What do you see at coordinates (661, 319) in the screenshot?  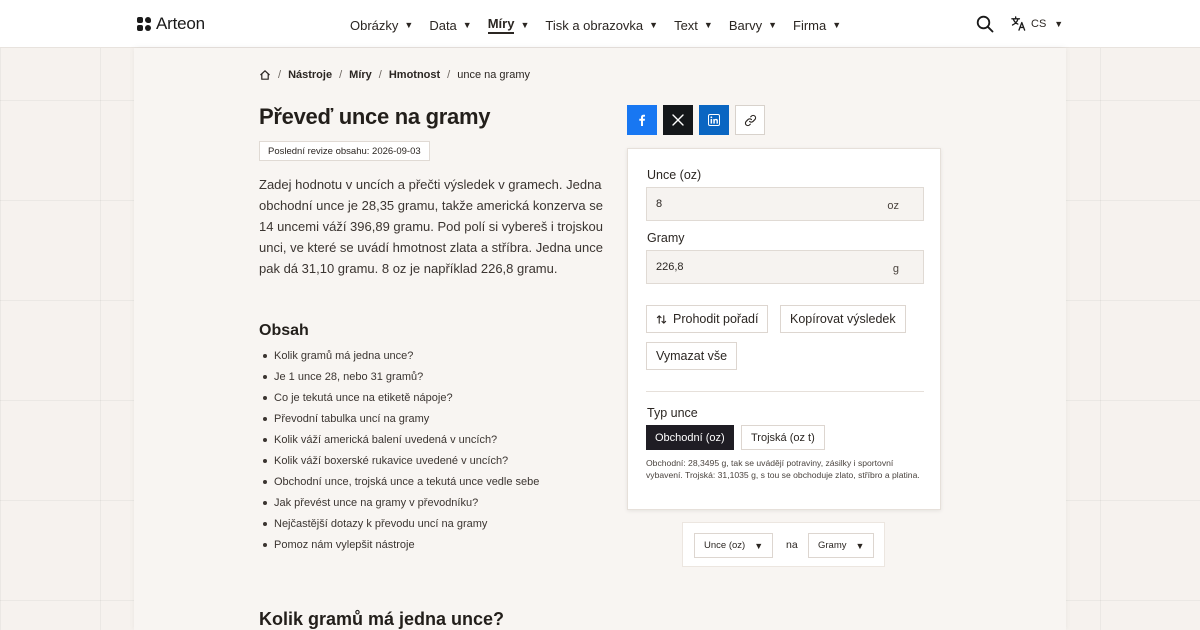 I see `swap-icon` at bounding box center [661, 319].